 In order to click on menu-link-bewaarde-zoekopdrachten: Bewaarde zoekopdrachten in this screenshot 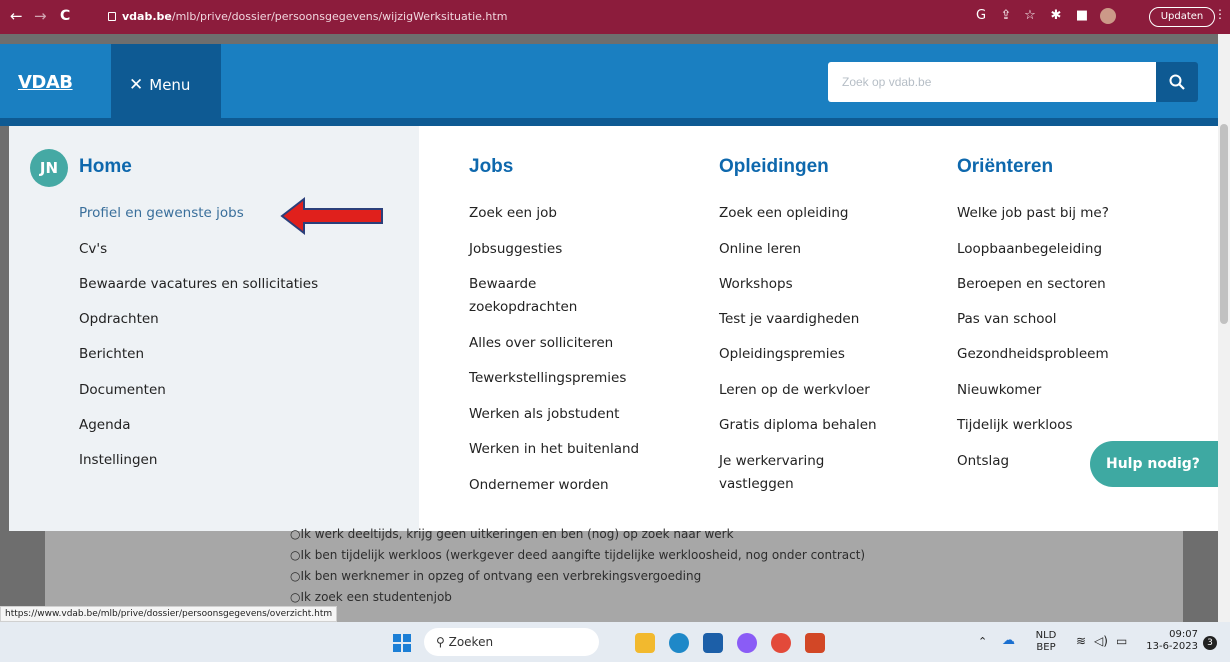, I will do `click(534, 296)`.